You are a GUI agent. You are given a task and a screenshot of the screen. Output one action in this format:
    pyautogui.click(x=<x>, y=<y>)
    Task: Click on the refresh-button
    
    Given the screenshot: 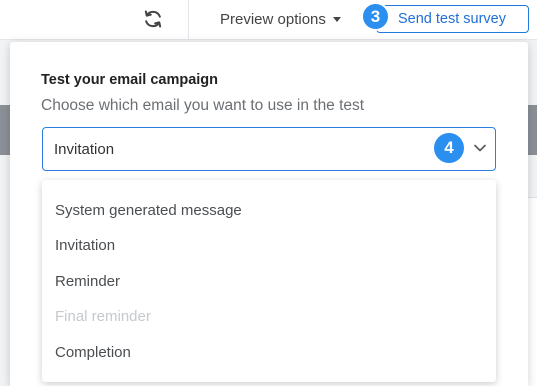 What is the action you would take?
    pyautogui.click(x=153, y=19)
    